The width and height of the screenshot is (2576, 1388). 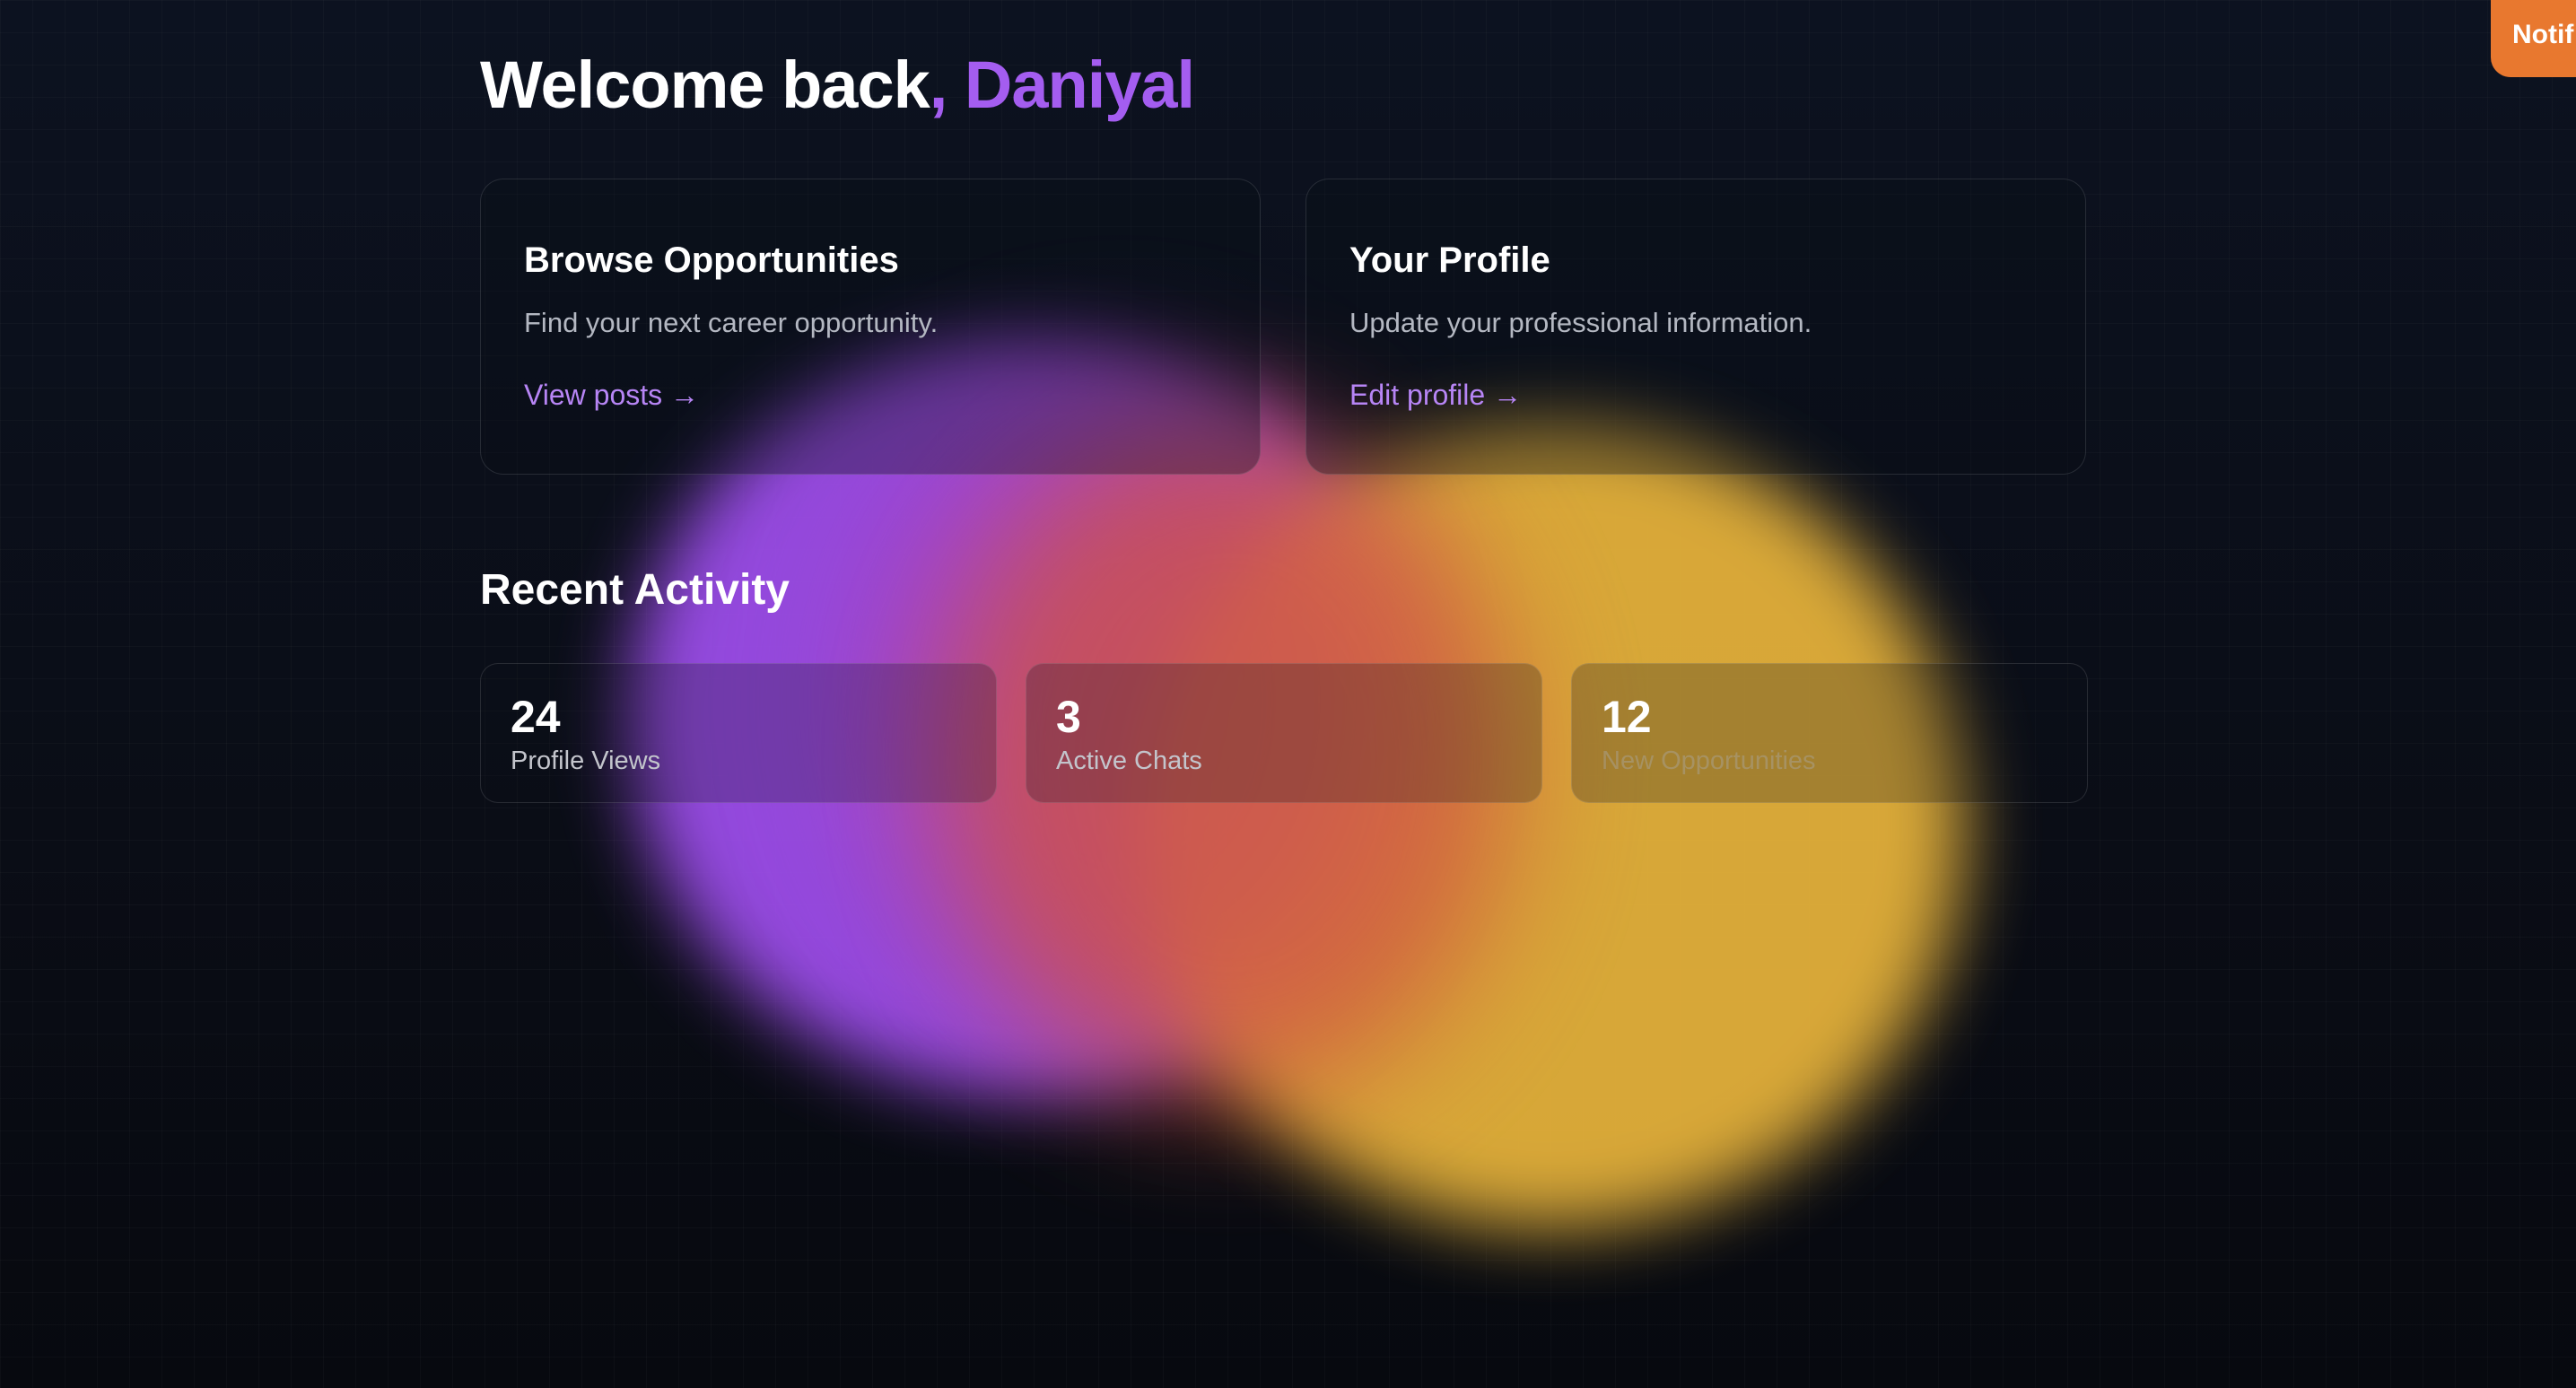 What do you see at coordinates (705, 85) in the screenshot?
I see `welcome-greeting: Welcome back` at bounding box center [705, 85].